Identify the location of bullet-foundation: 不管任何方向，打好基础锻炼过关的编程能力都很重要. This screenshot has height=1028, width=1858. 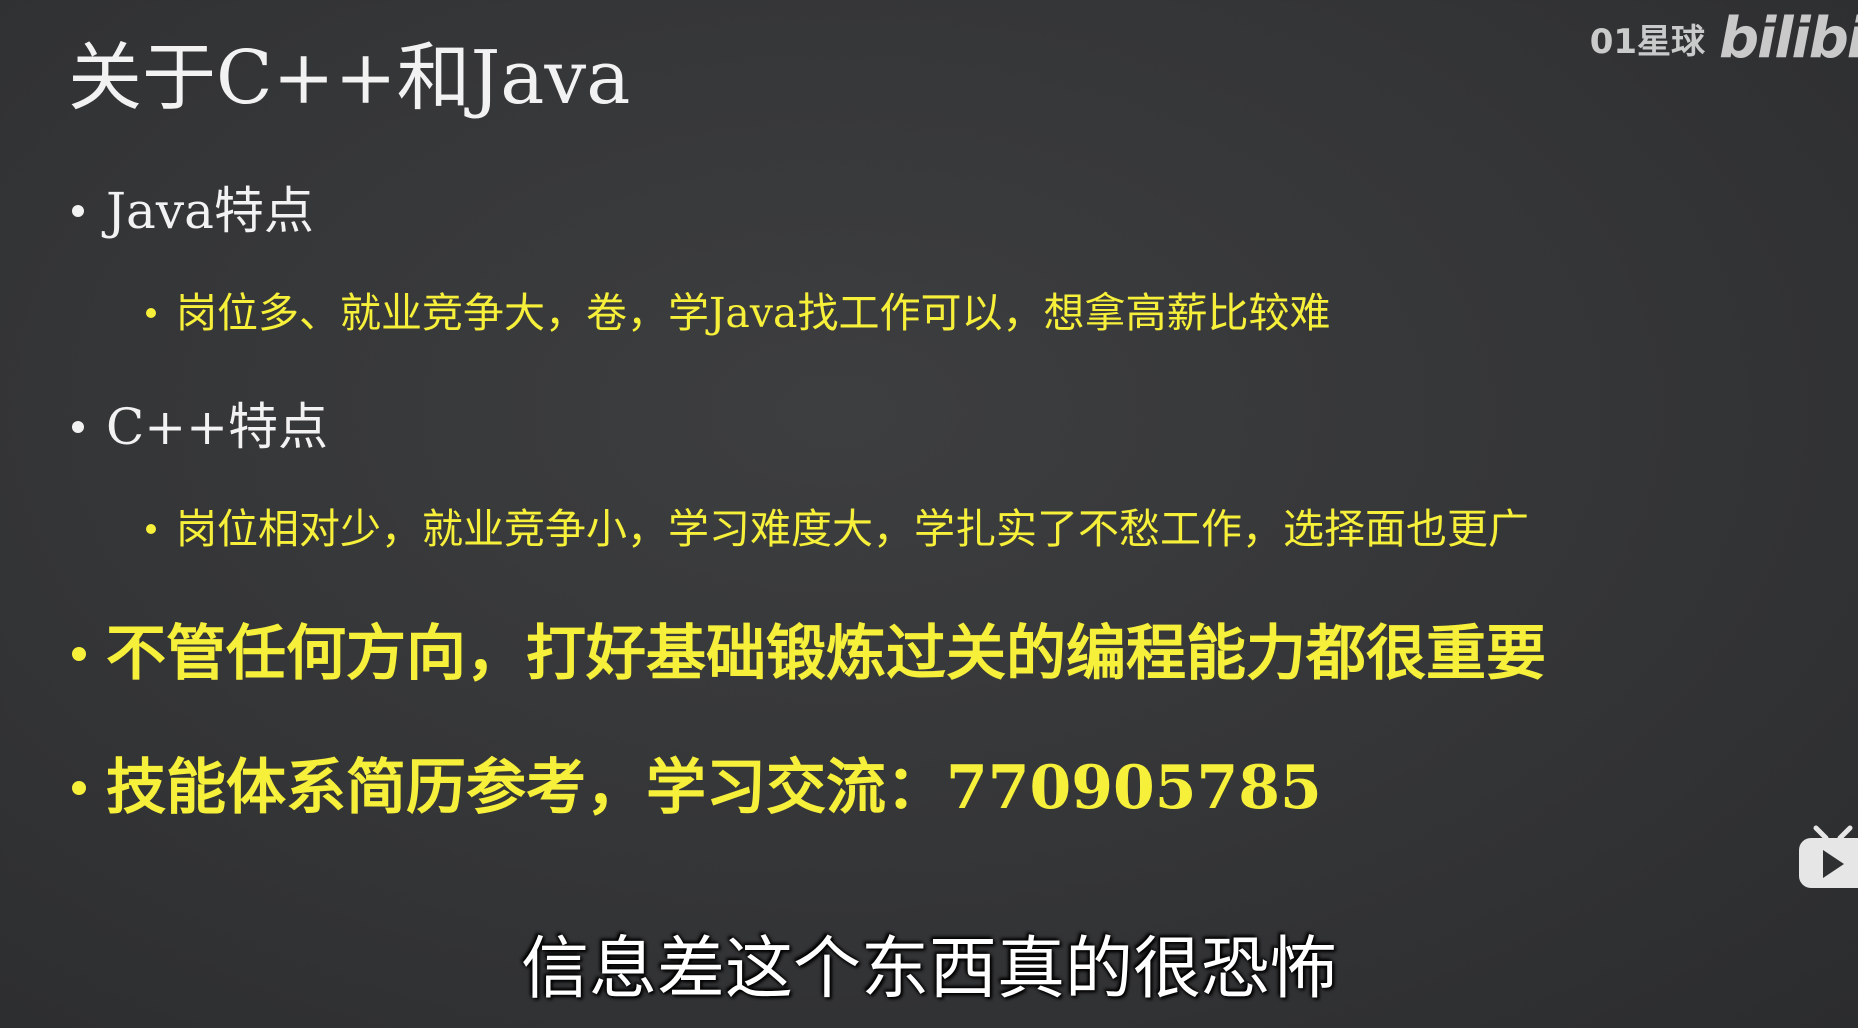
(809, 654).